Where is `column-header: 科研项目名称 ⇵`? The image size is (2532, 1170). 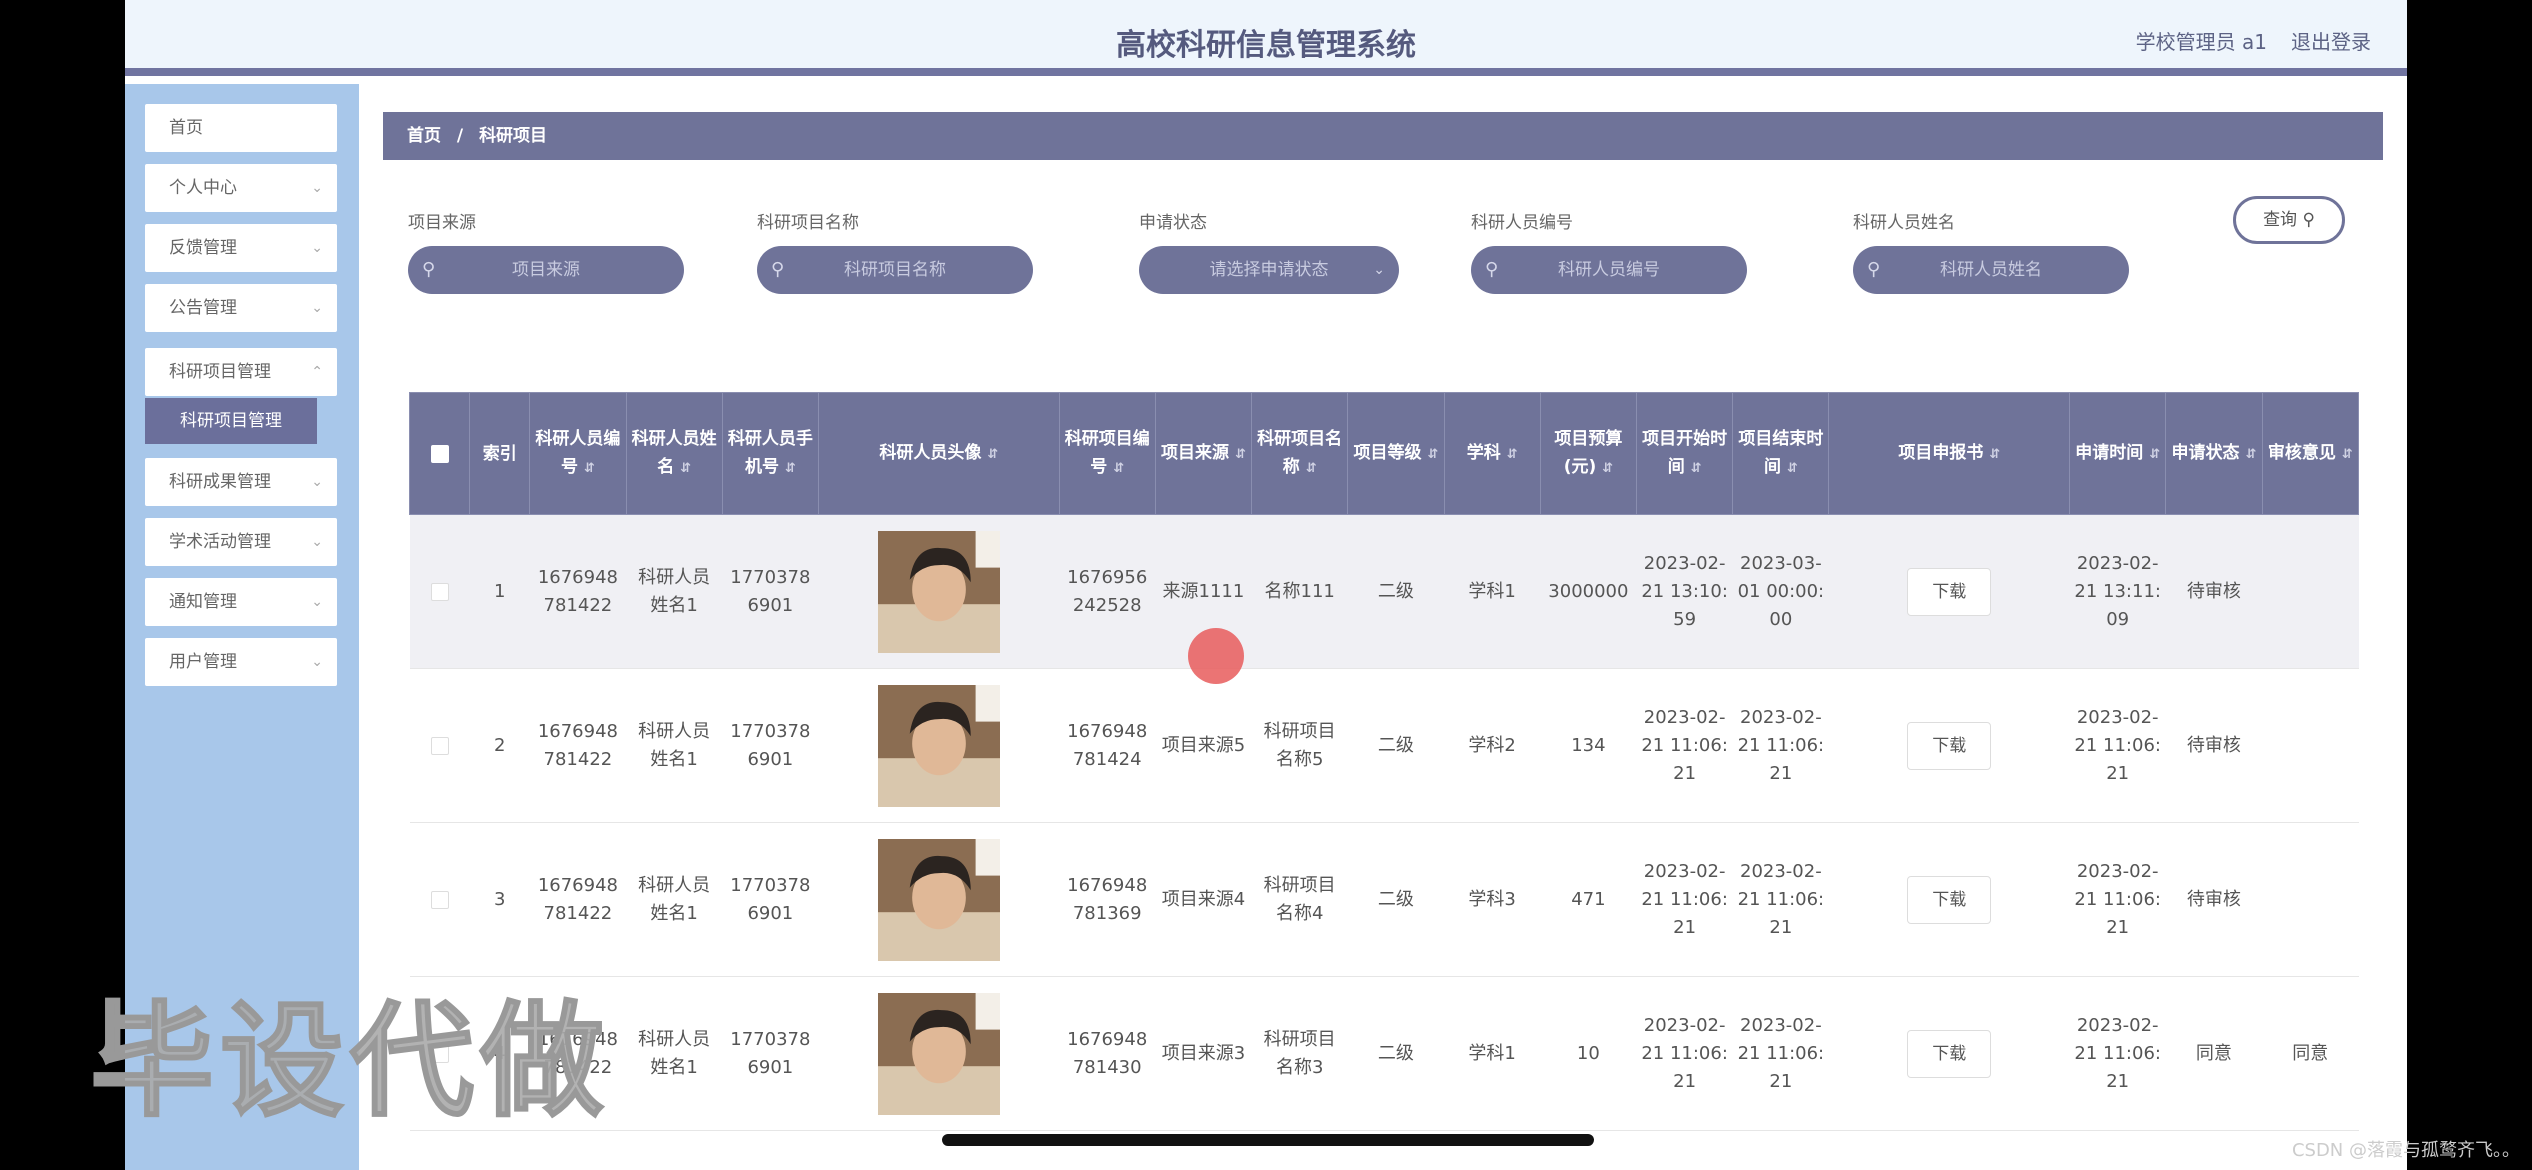 column-header: 科研项目名称 ⇵ is located at coordinates (1300, 453).